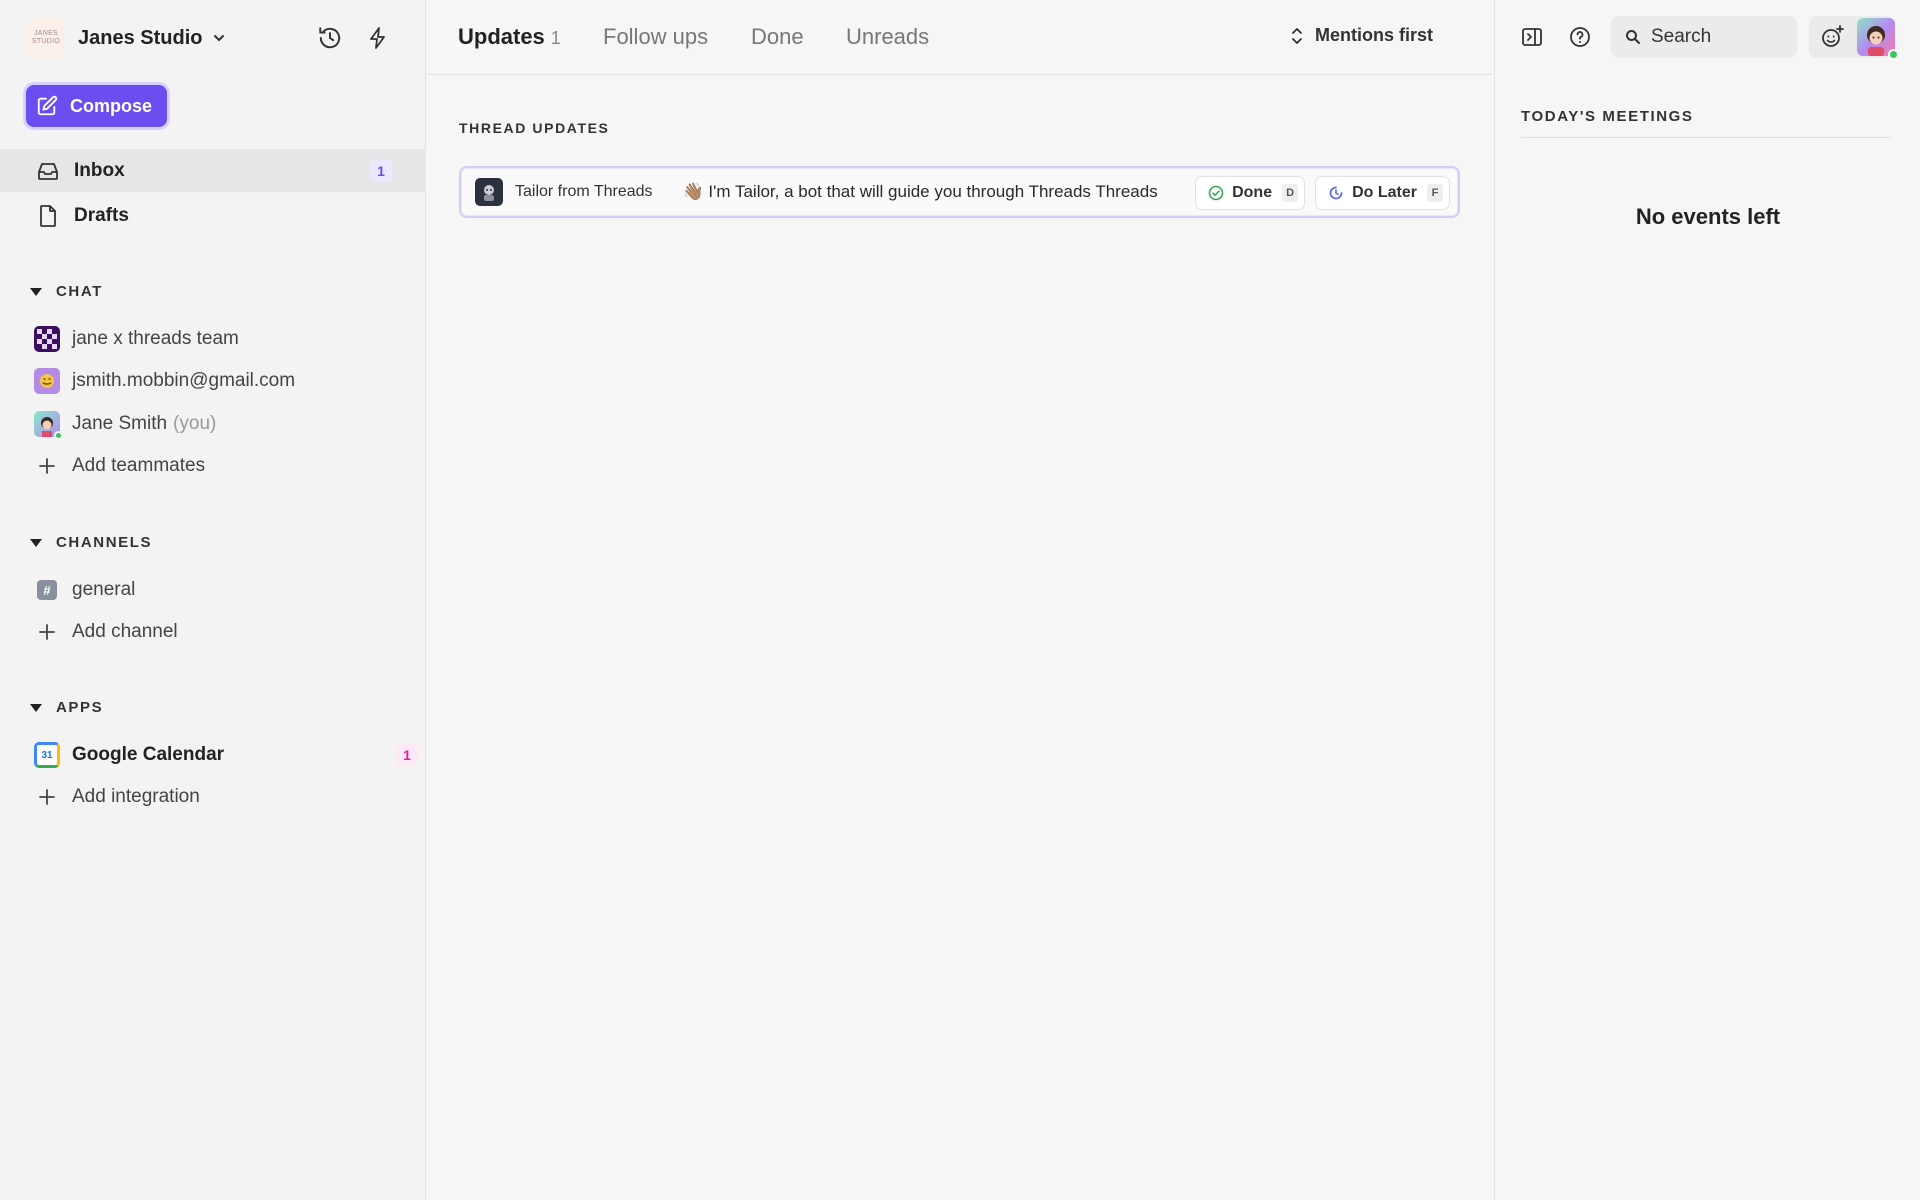 The image size is (1920, 1200). What do you see at coordinates (1633, 37) in the screenshot?
I see `search-icon` at bounding box center [1633, 37].